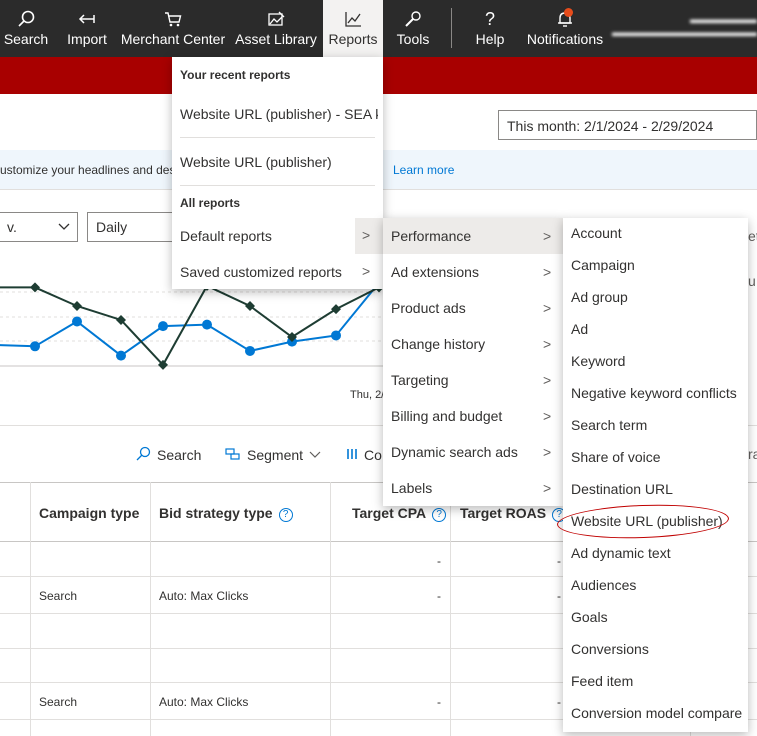 The image size is (757, 736). Describe the element at coordinates (39, 227) in the screenshot. I see `metric-select: v.` at that location.